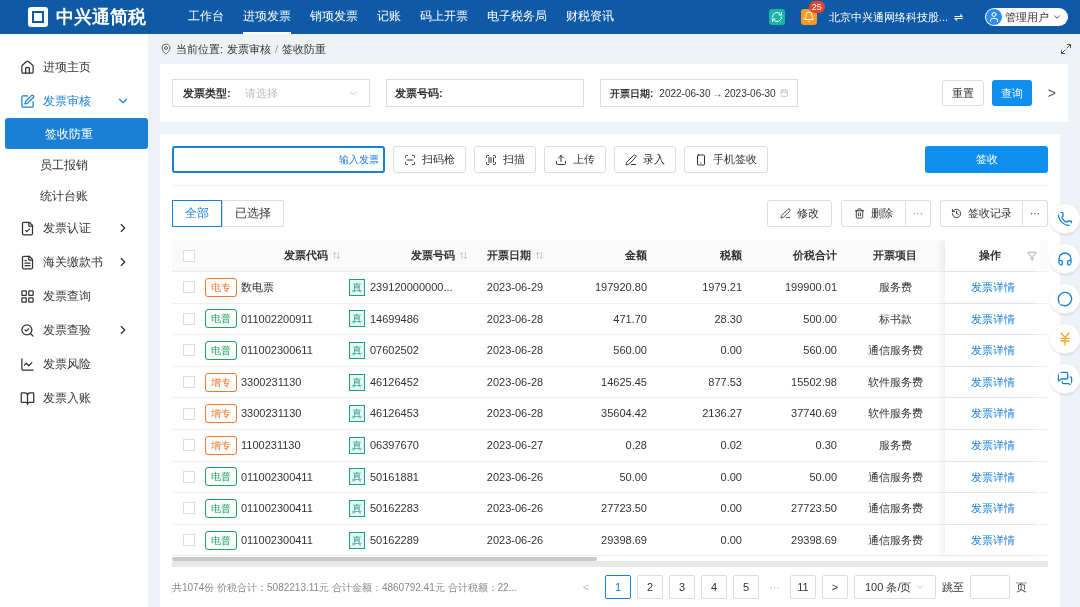  I want to click on headset-icon, so click(1065, 259).